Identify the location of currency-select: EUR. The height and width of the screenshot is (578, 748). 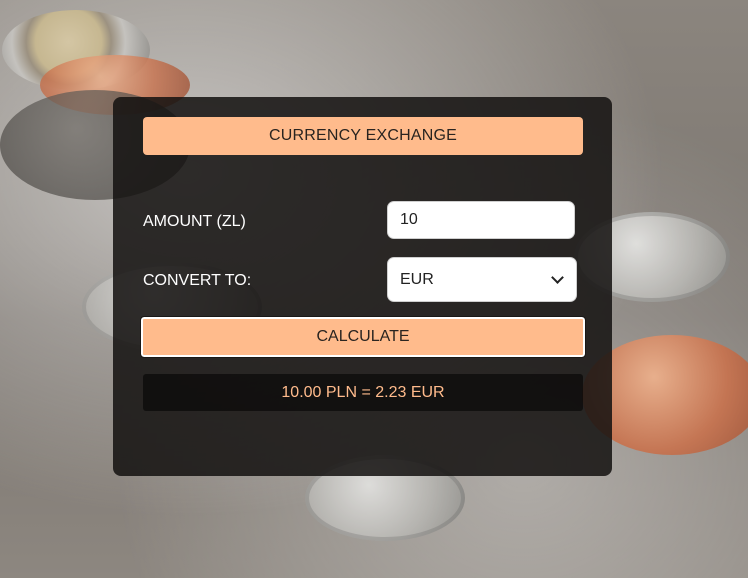
(482, 279).